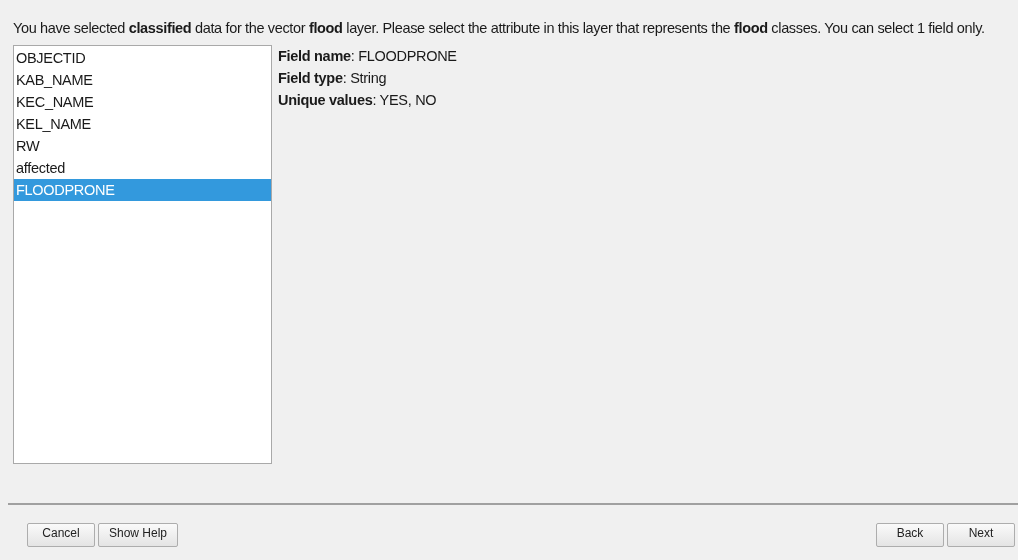 This screenshot has width=1018, height=560. I want to click on next-button: Next, so click(981, 535).